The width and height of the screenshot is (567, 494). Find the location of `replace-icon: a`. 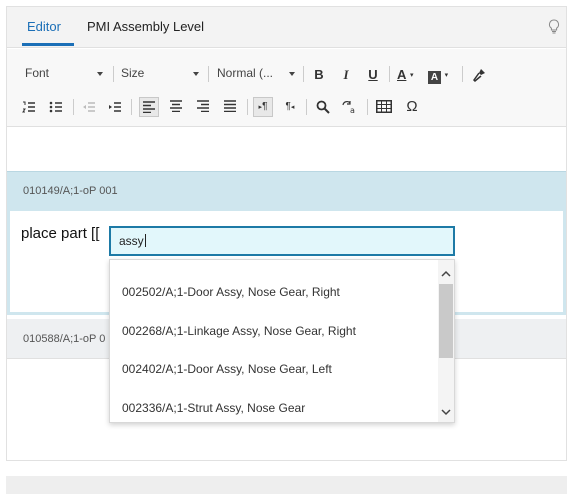

replace-icon: a is located at coordinates (350, 107).